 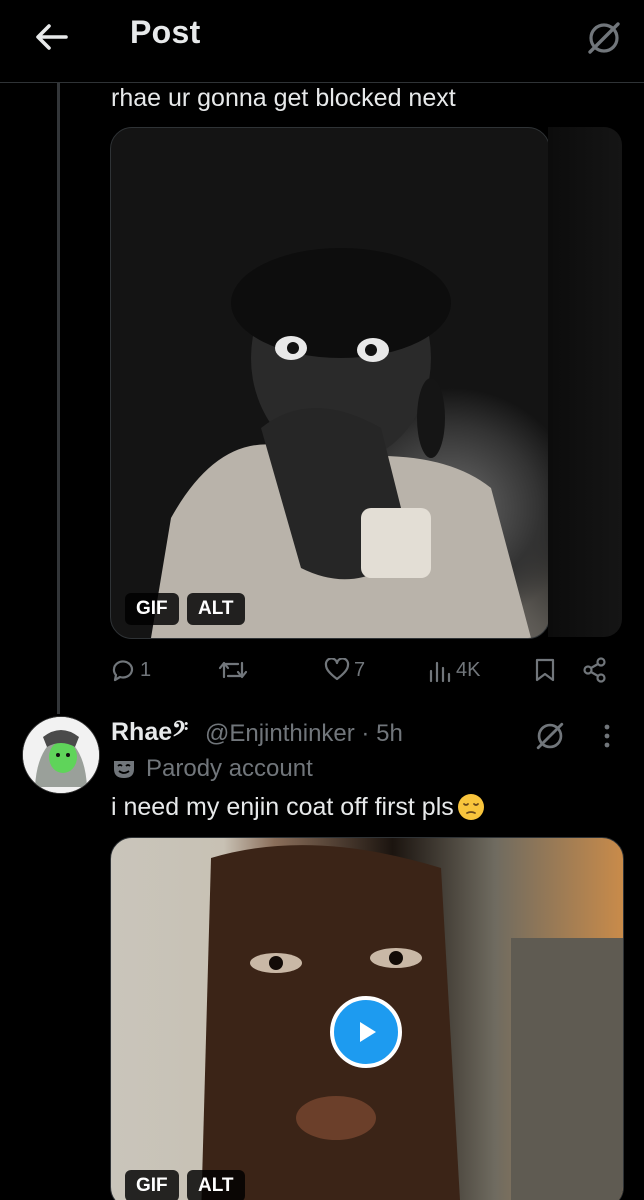 I want to click on bookmark-button, so click(x=545, y=670).